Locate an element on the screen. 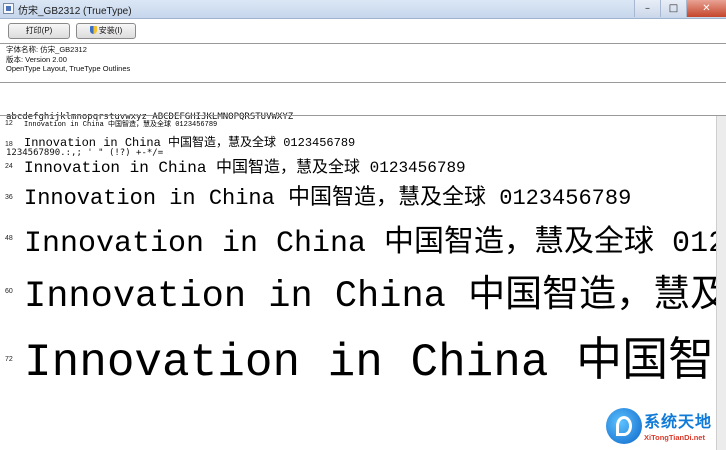 The height and width of the screenshot is (450, 726). print-button: 打印(P) is located at coordinates (39, 31).